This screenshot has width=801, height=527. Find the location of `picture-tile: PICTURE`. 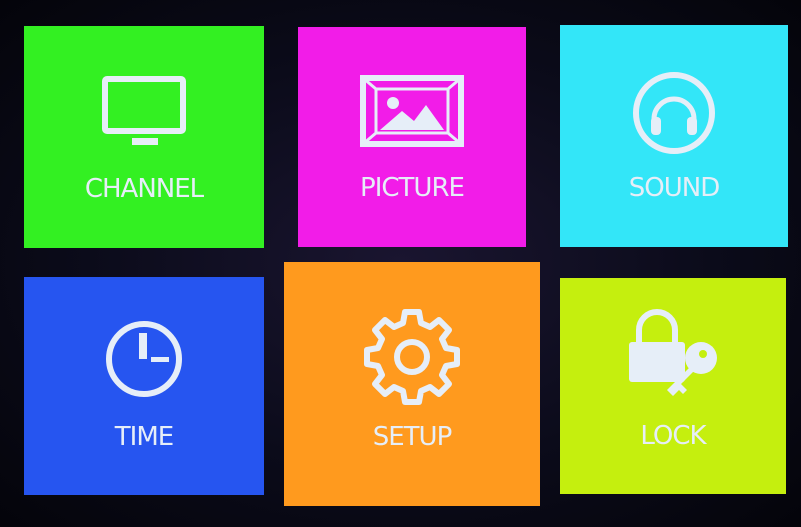

picture-tile: PICTURE is located at coordinates (412, 137).